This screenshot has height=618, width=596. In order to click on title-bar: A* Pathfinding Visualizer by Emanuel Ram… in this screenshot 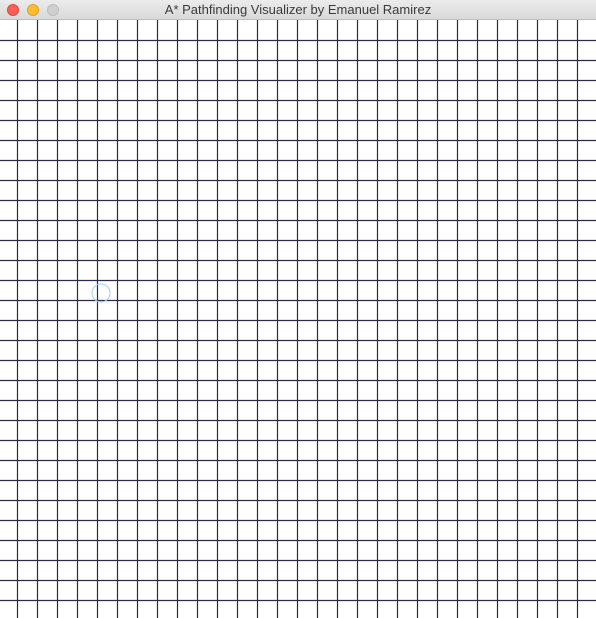, I will do `click(298, 10)`.